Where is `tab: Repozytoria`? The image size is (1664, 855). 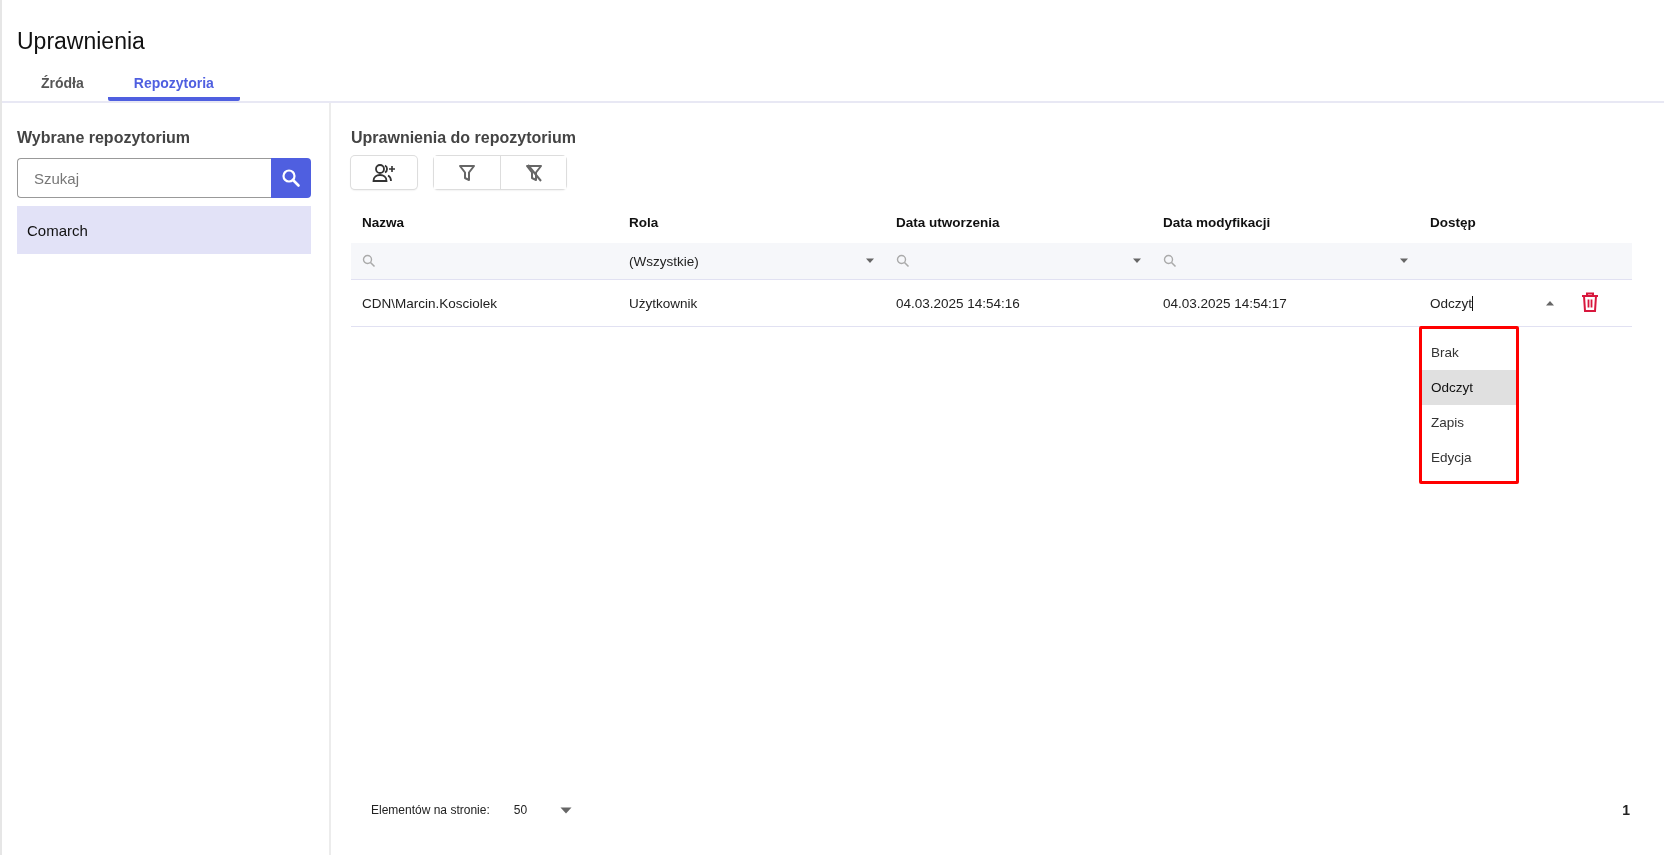 tab: Repozytoria is located at coordinates (173, 88).